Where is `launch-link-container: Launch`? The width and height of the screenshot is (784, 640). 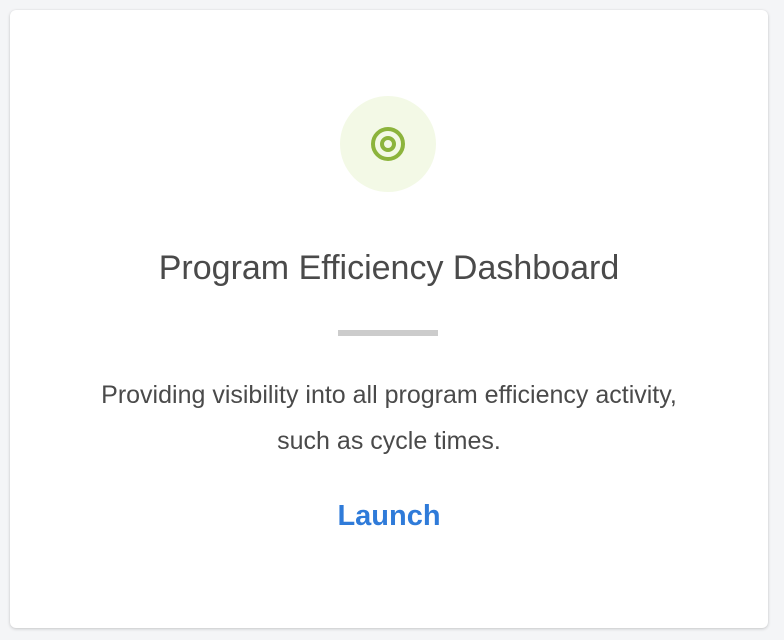
launch-link-container: Launch is located at coordinates (389, 516).